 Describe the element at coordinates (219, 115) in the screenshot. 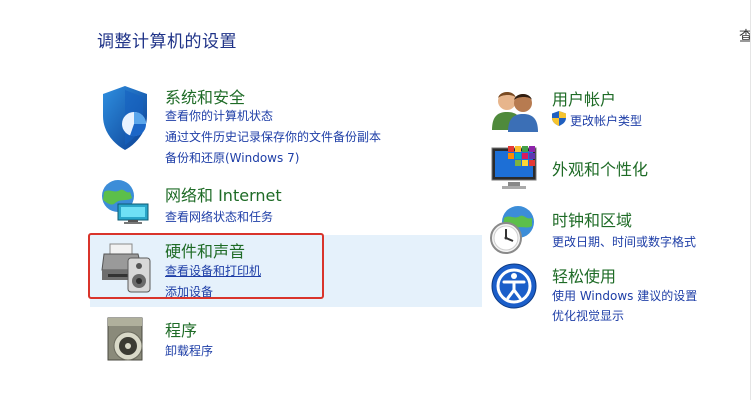

I see `link-view-computer-status: 查看你的计算机状态` at that location.